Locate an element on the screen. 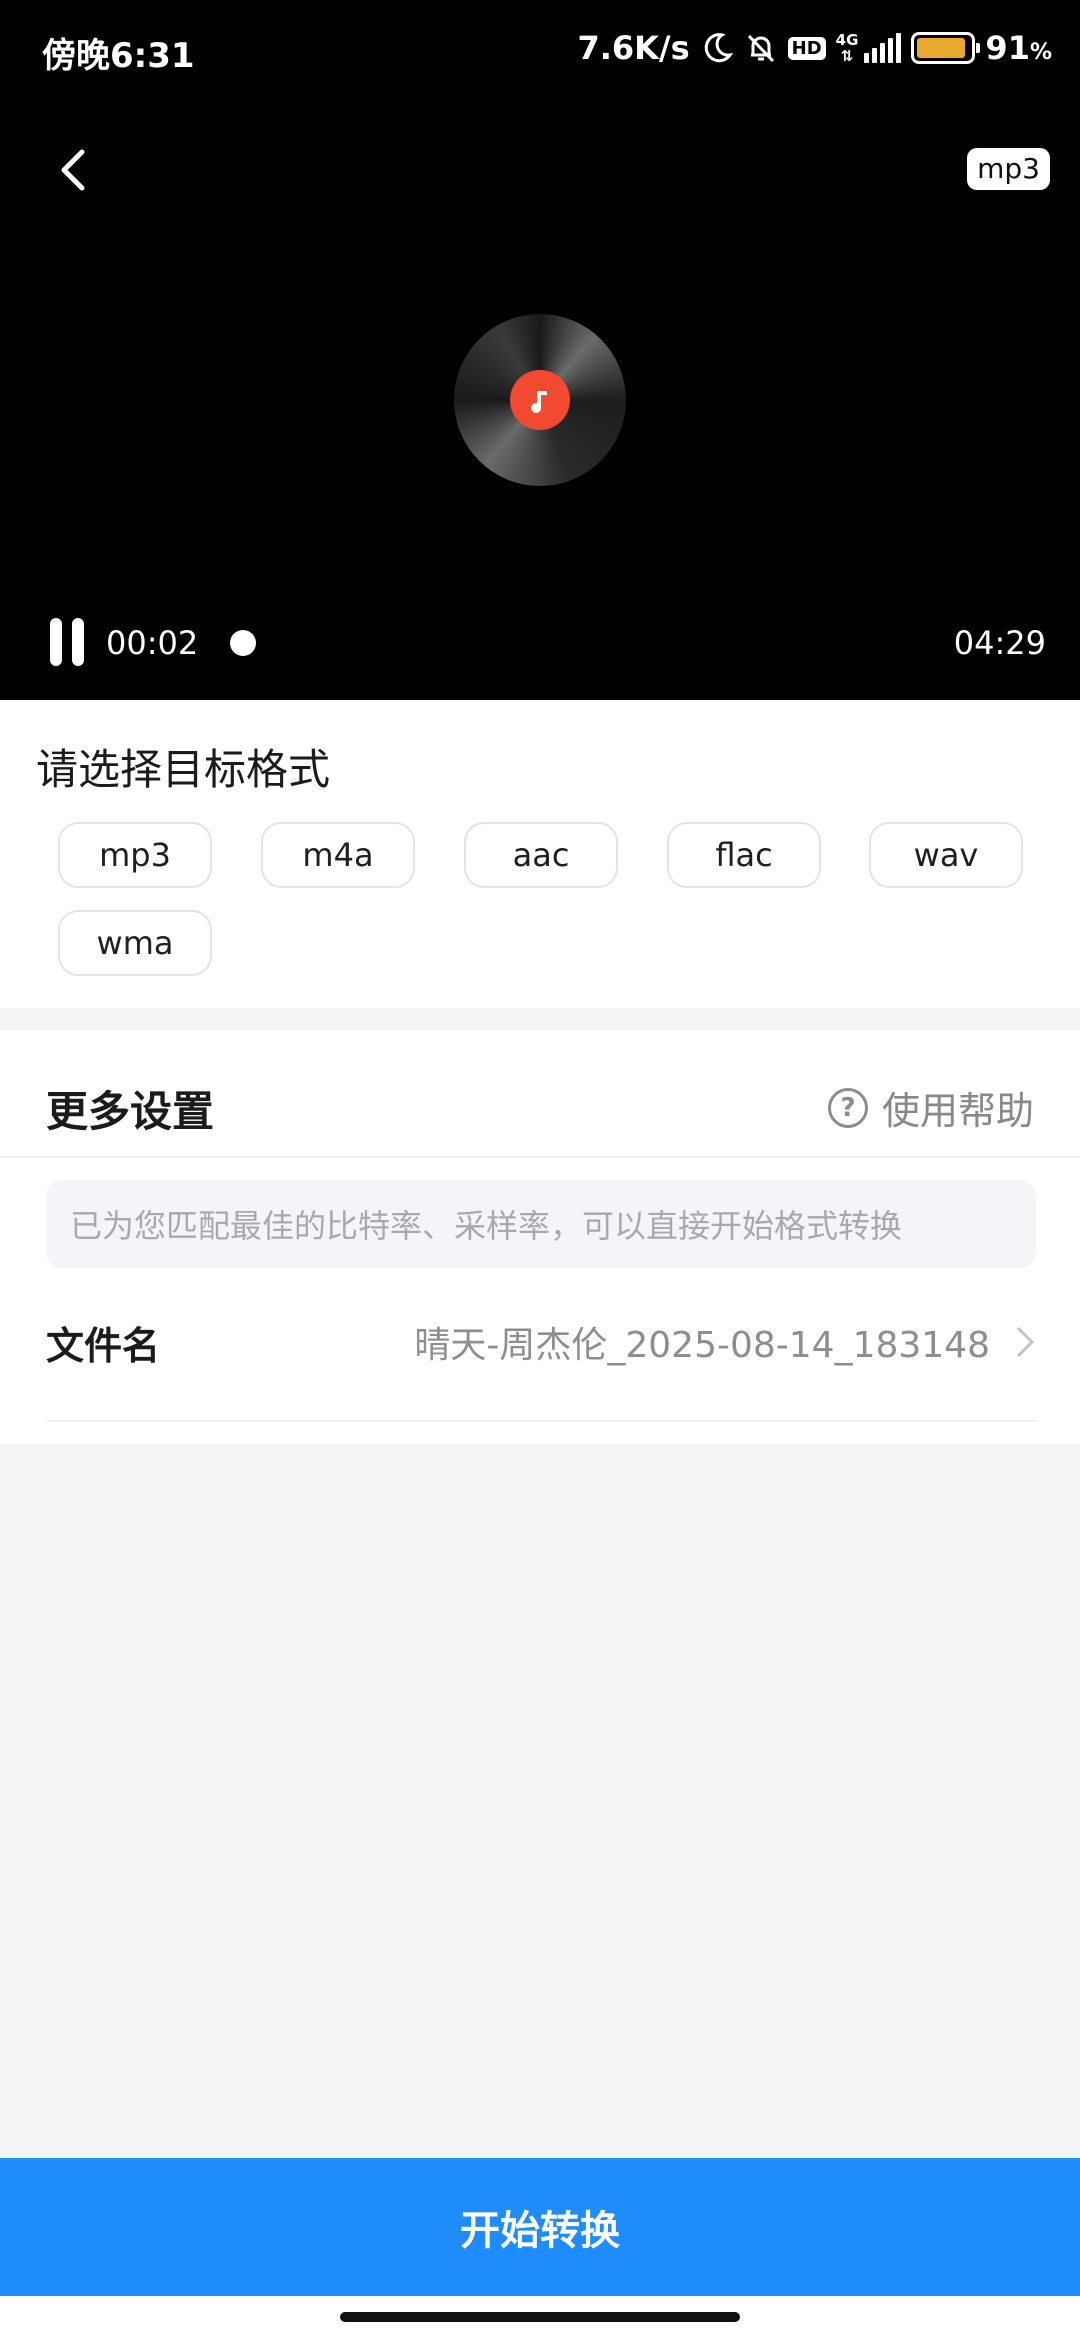 The image size is (1080, 2340). navigation-bar is located at coordinates (540, 2318).